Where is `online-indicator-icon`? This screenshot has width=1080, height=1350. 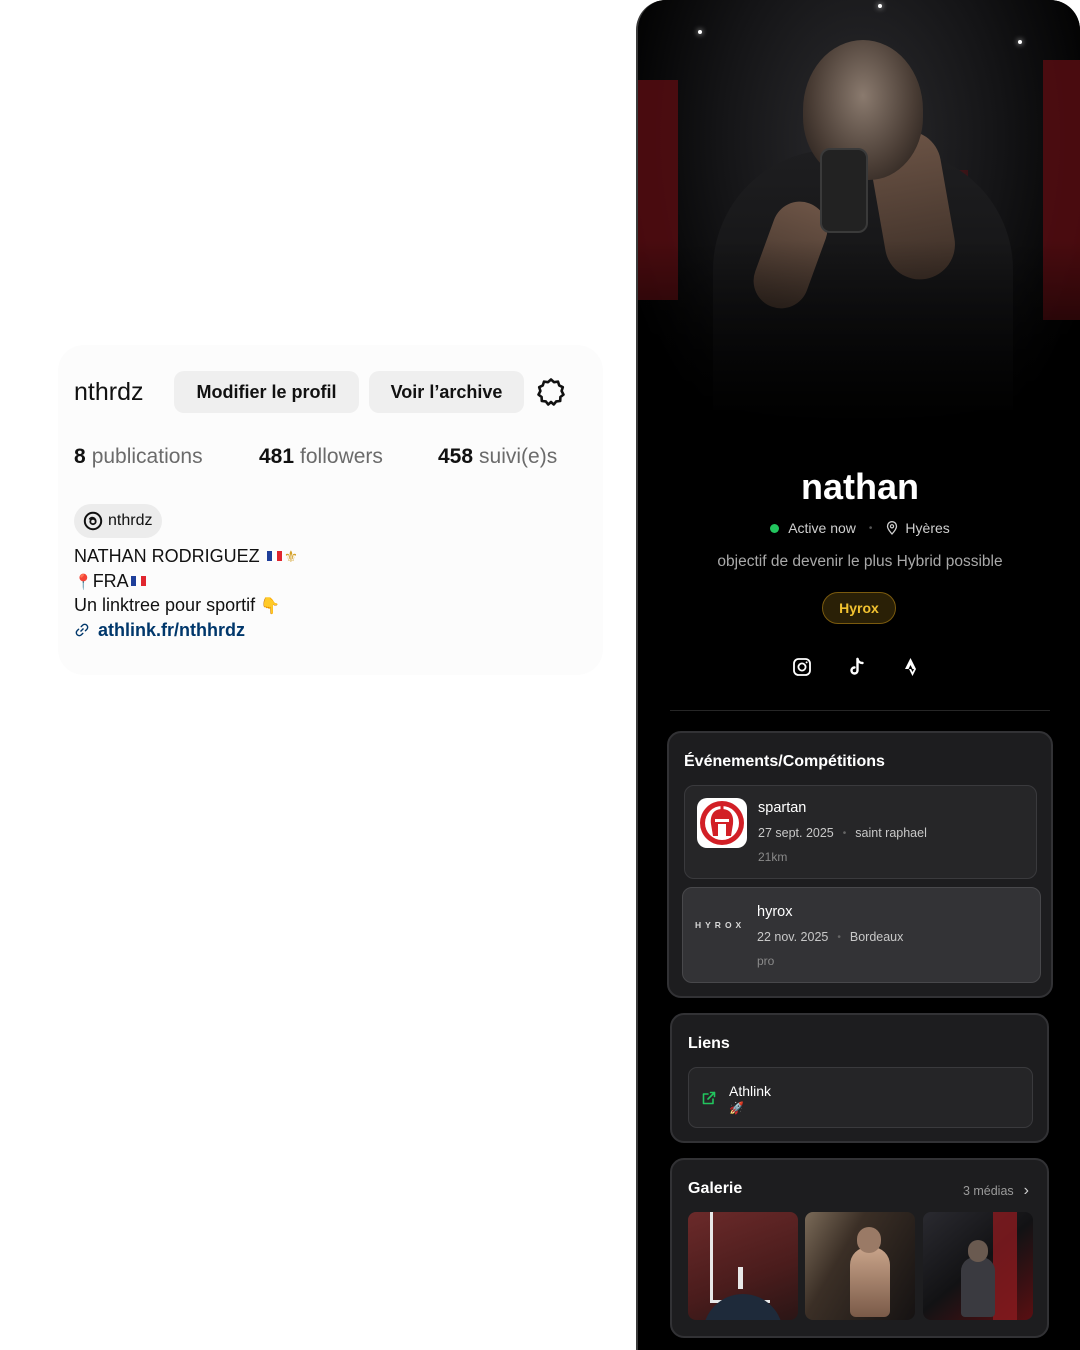 online-indicator-icon is located at coordinates (775, 528).